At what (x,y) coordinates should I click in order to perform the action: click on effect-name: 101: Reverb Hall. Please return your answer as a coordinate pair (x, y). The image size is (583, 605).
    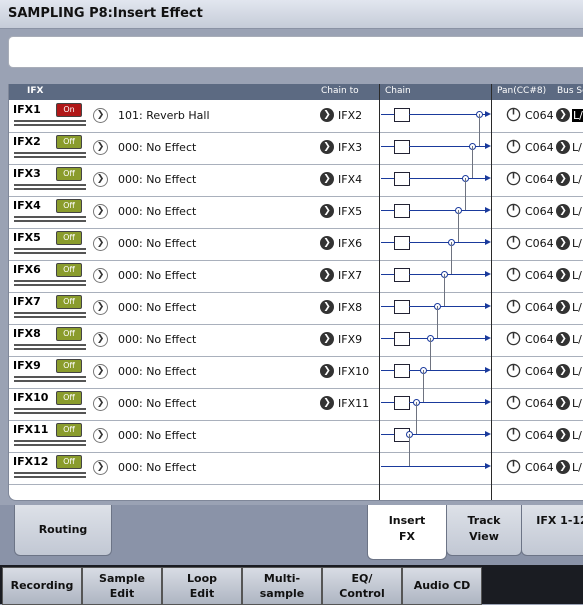
    Looking at the image, I should click on (164, 115).